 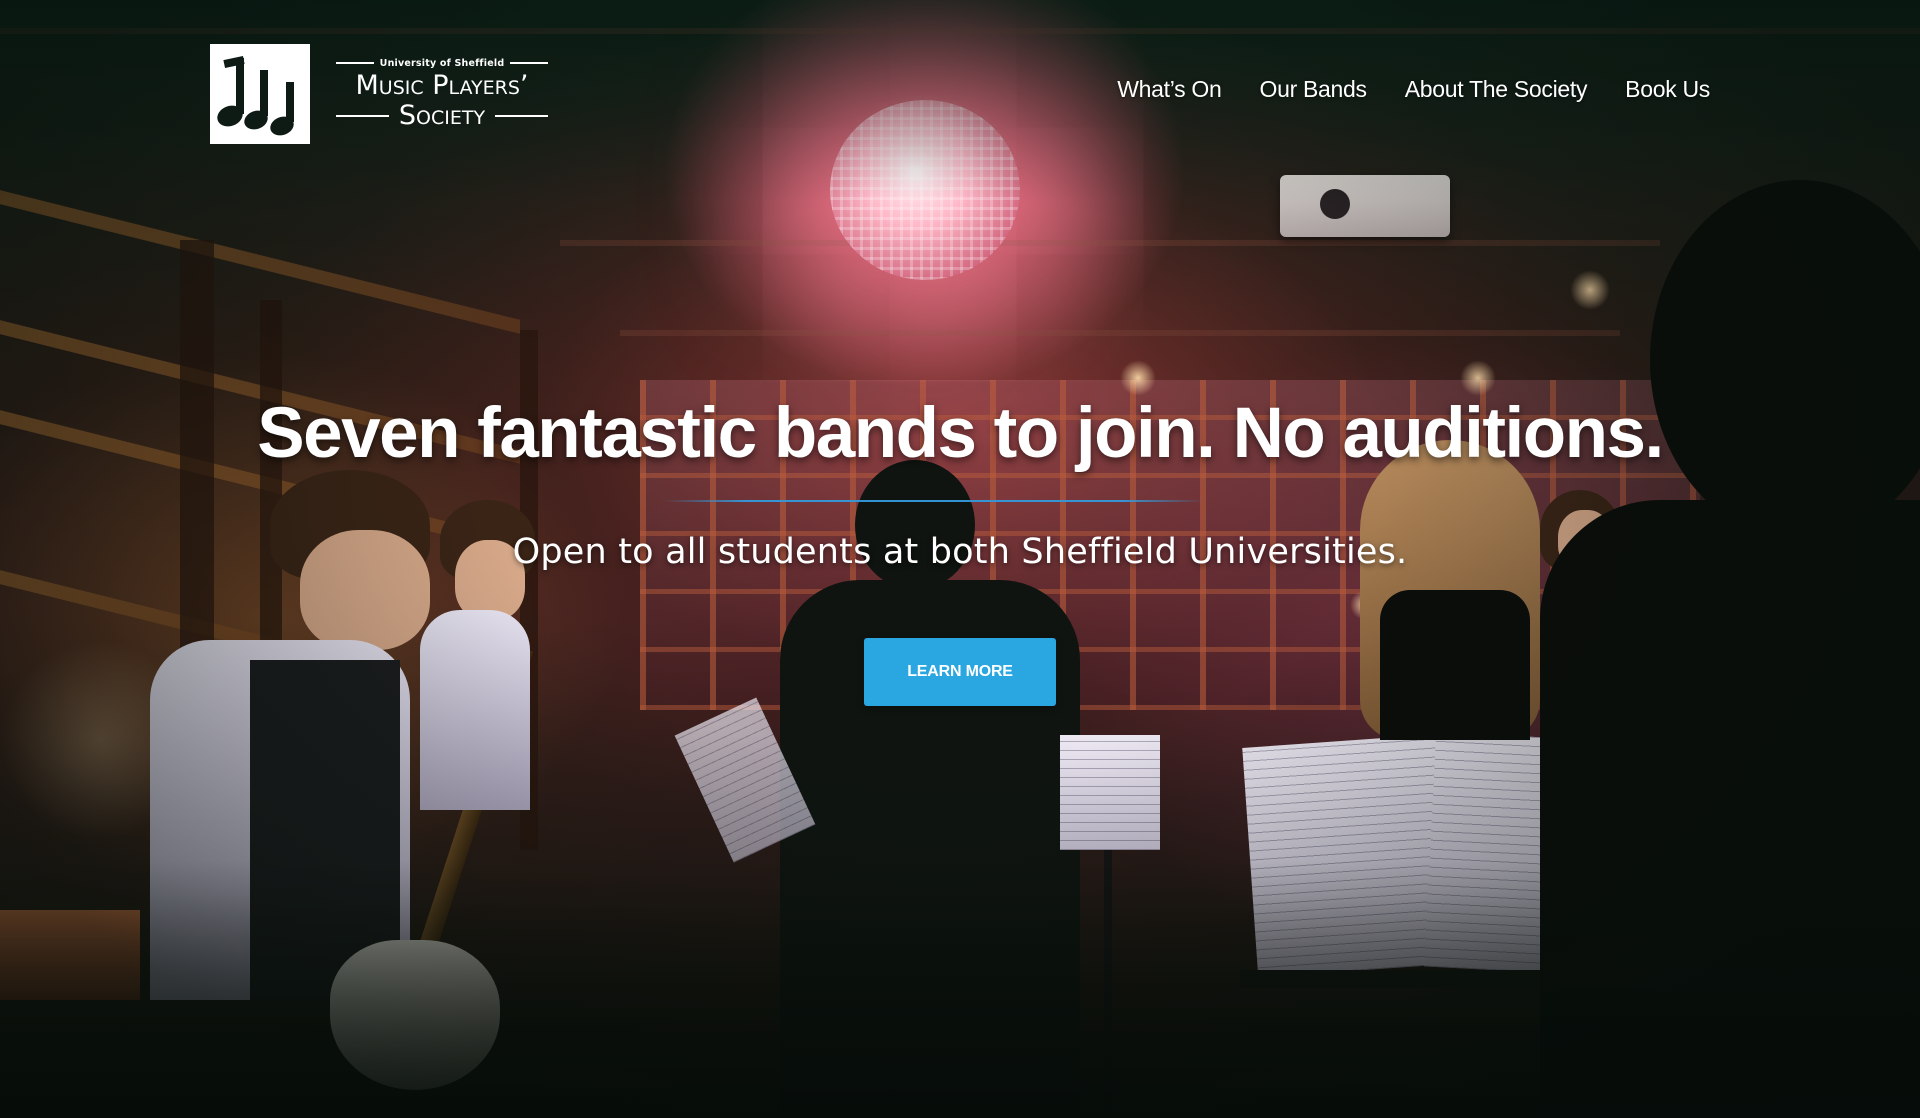 I want to click on logo-society-text: Society, so click(x=442, y=115).